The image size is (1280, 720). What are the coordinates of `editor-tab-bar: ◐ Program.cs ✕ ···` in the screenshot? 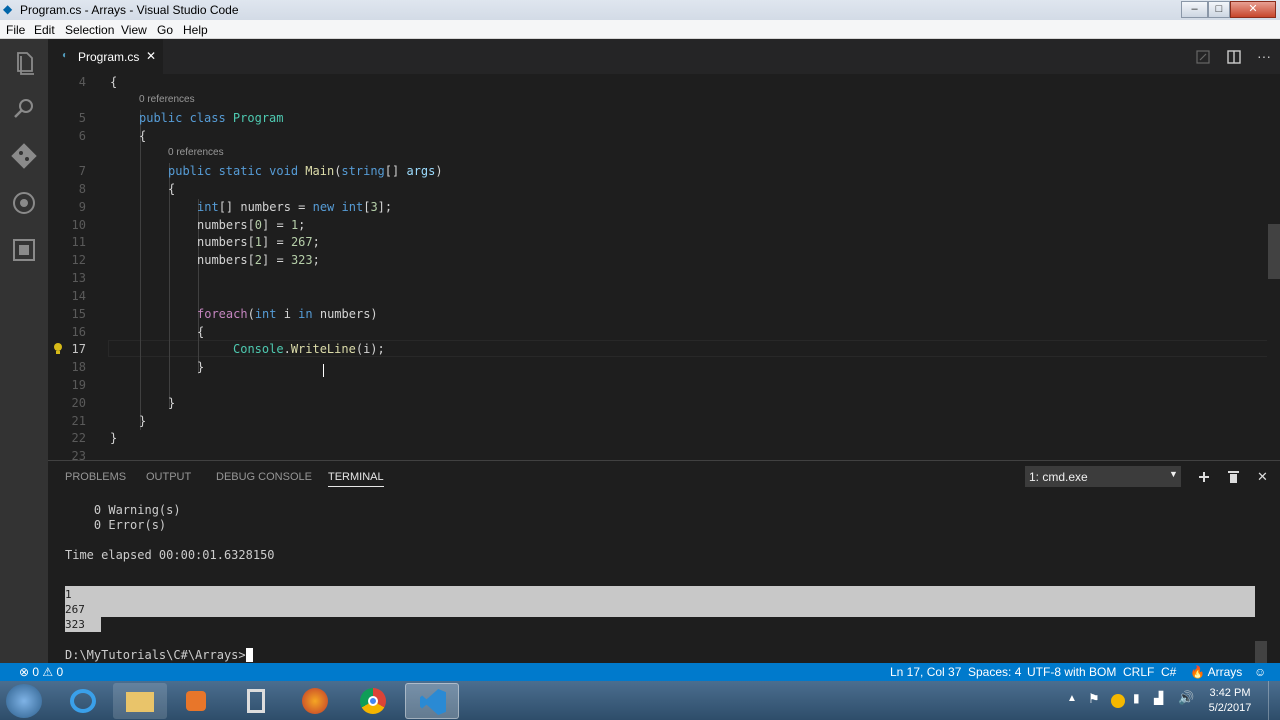 It's located at (664, 56).